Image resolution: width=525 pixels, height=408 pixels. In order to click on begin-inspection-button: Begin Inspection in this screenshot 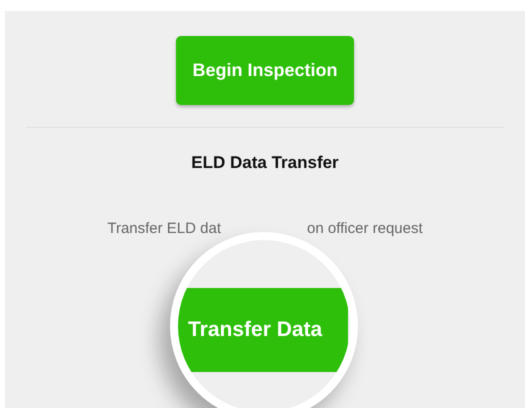, I will do `click(265, 70)`.